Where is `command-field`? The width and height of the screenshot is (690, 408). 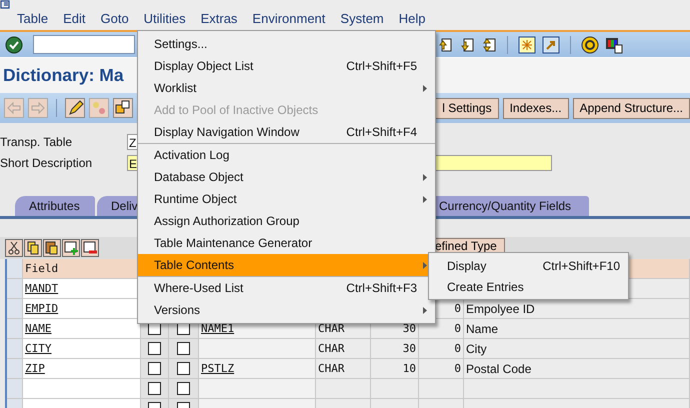
command-field is located at coordinates (84, 44).